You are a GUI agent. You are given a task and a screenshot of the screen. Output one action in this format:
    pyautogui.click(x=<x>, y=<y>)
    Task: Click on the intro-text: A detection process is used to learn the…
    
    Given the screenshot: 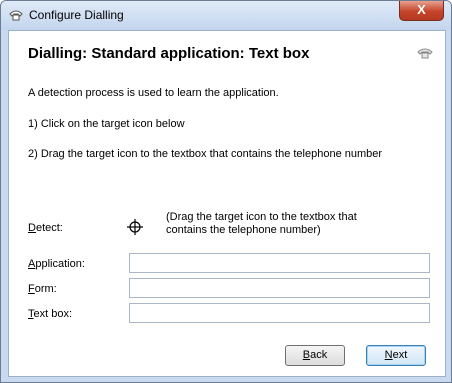 What is the action you would take?
    pyautogui.click(x=153, y=93)
    